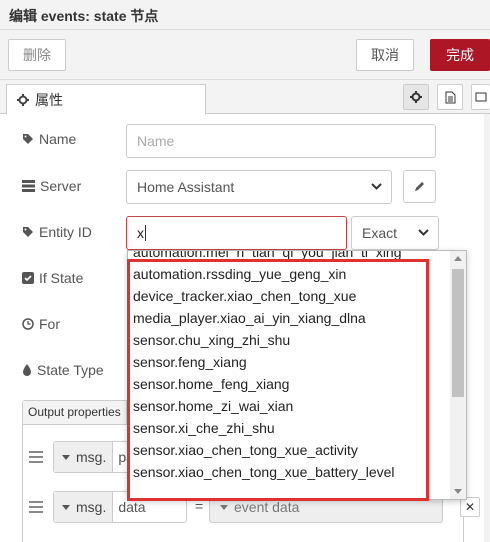 The height and width of the screenshot is (542, 490). What do you see at coordinates (236, 233) in the screenshot?
I see `entity-id-input: x` at bounding box center [236, 233].